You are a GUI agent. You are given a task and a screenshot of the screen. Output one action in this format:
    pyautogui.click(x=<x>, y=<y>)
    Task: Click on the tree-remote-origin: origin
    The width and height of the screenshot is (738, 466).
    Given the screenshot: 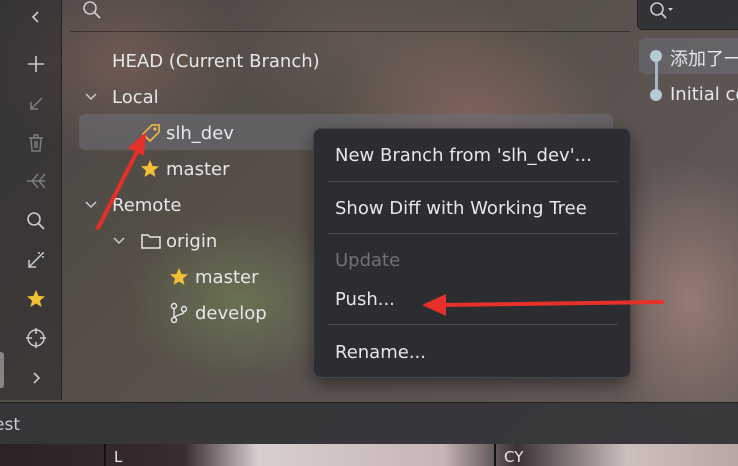 What is the action you would take?
    pyautogui.click(x=164, y=241)
    